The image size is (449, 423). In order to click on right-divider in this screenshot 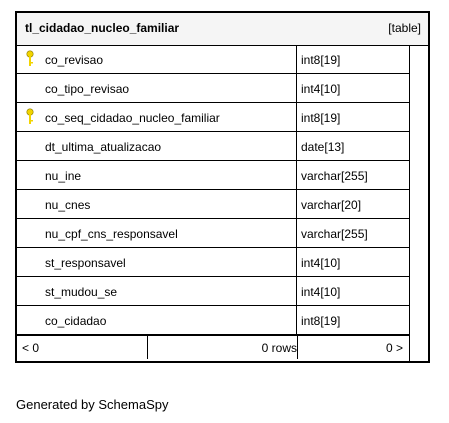, I will do `click(409, 203)`.